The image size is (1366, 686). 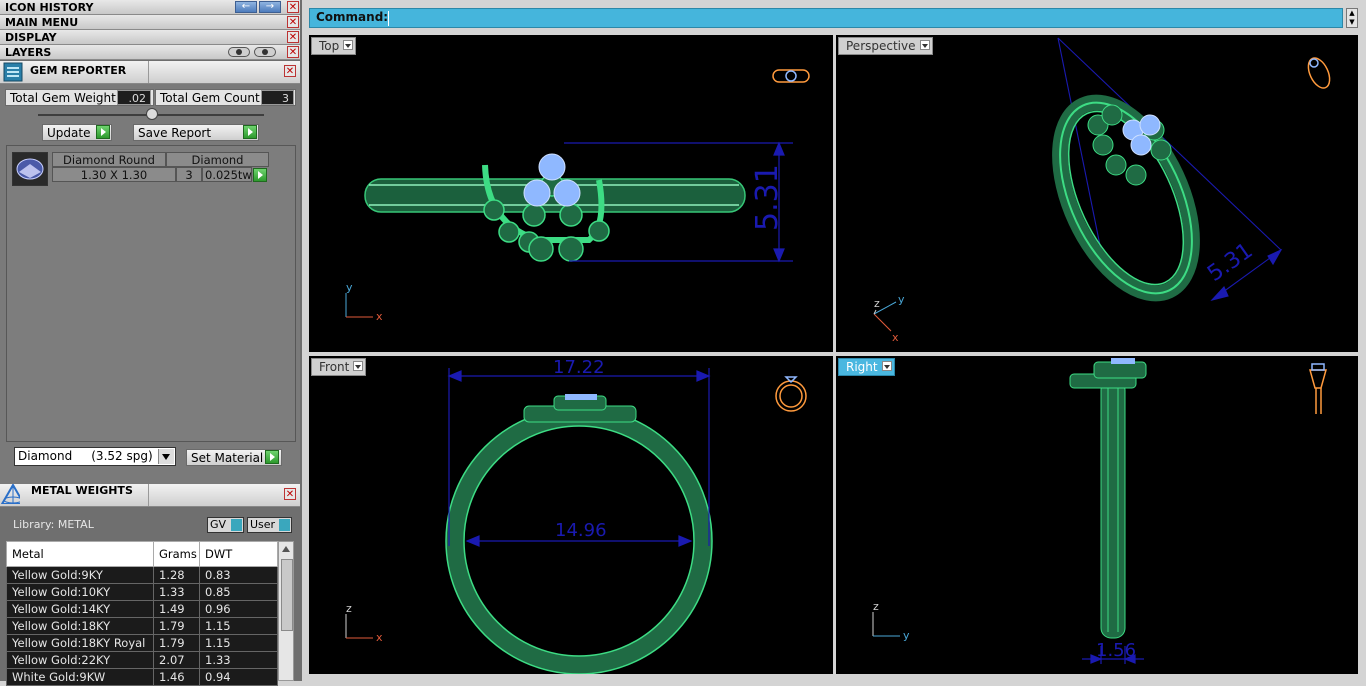 I want to click on save-report-button: Save Report, so click(x=196, y=132).